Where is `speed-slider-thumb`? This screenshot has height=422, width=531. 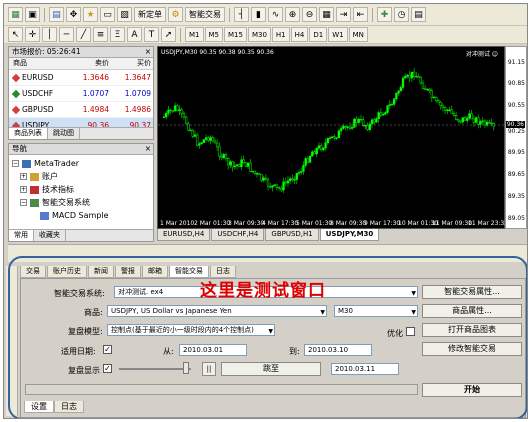
speed-slider-thumb is located at coordinates (186, 368).